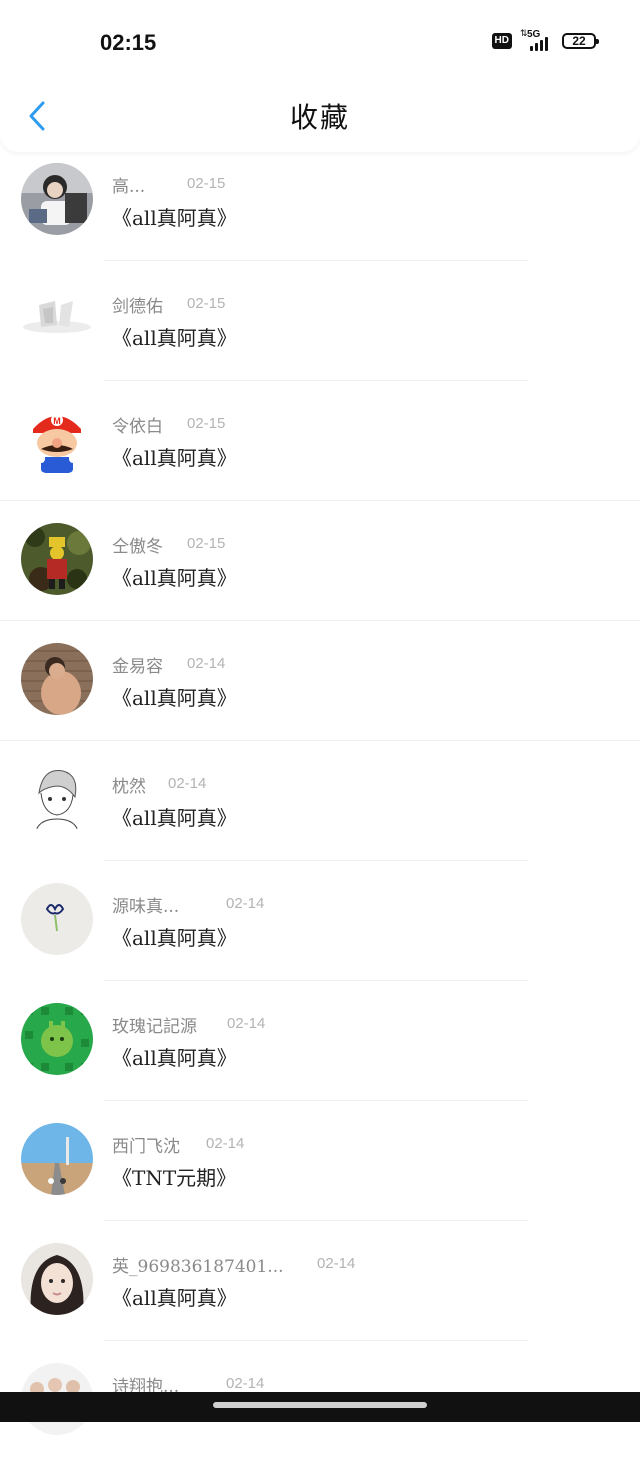 This screenshot has height=1472, width=640. Describe the element at coordinates (154, 1024) in the screenshot. I see `user-name: 玫瑰记記源` at that location.